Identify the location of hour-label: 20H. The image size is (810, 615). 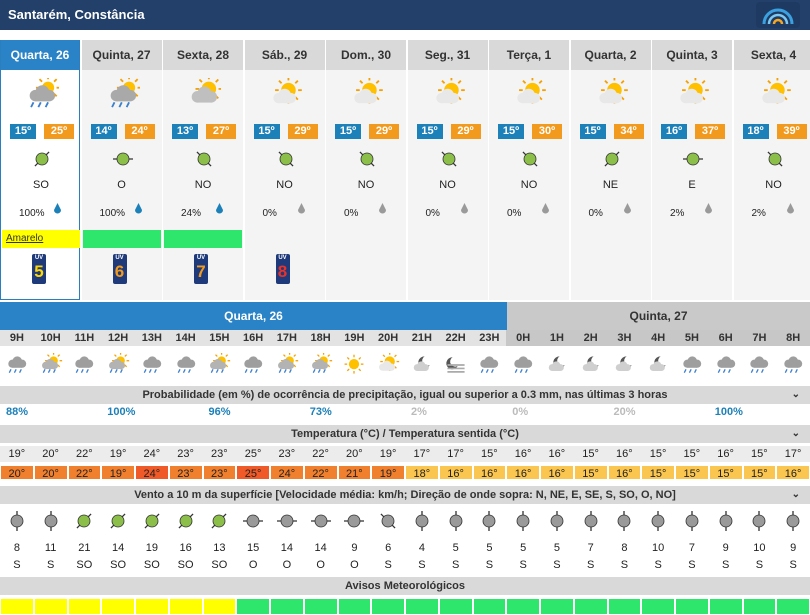
(388, 338).